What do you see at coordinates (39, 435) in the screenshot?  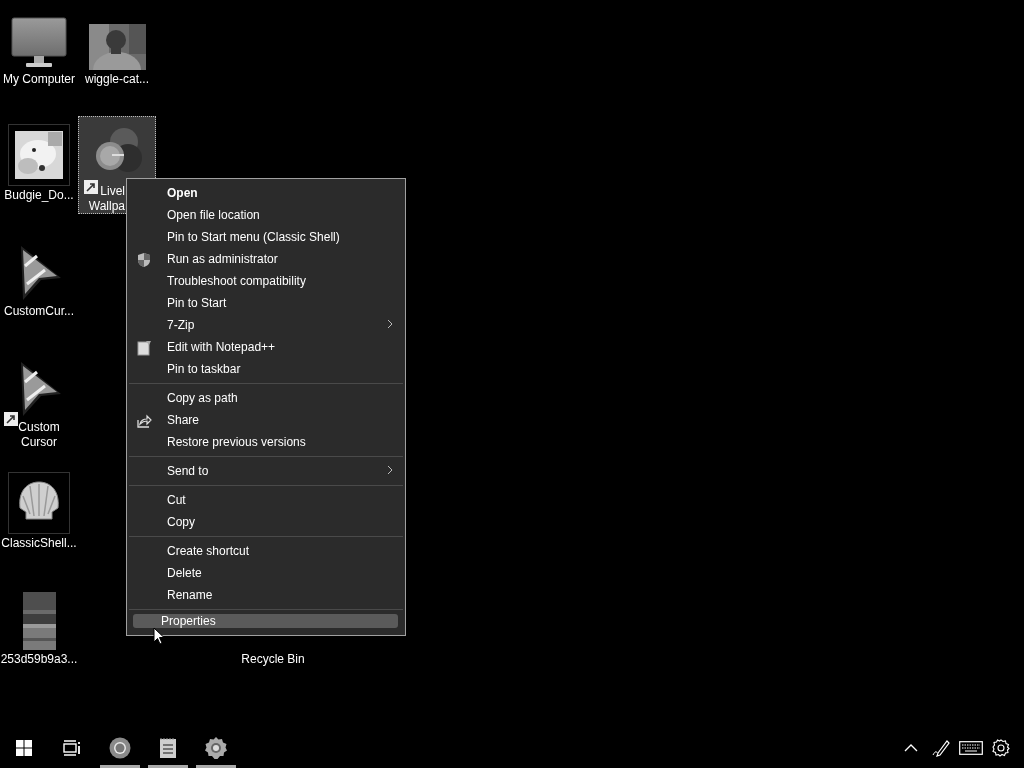 I see `icon-label: Custom Cursor` at bounding box center [39, 435].